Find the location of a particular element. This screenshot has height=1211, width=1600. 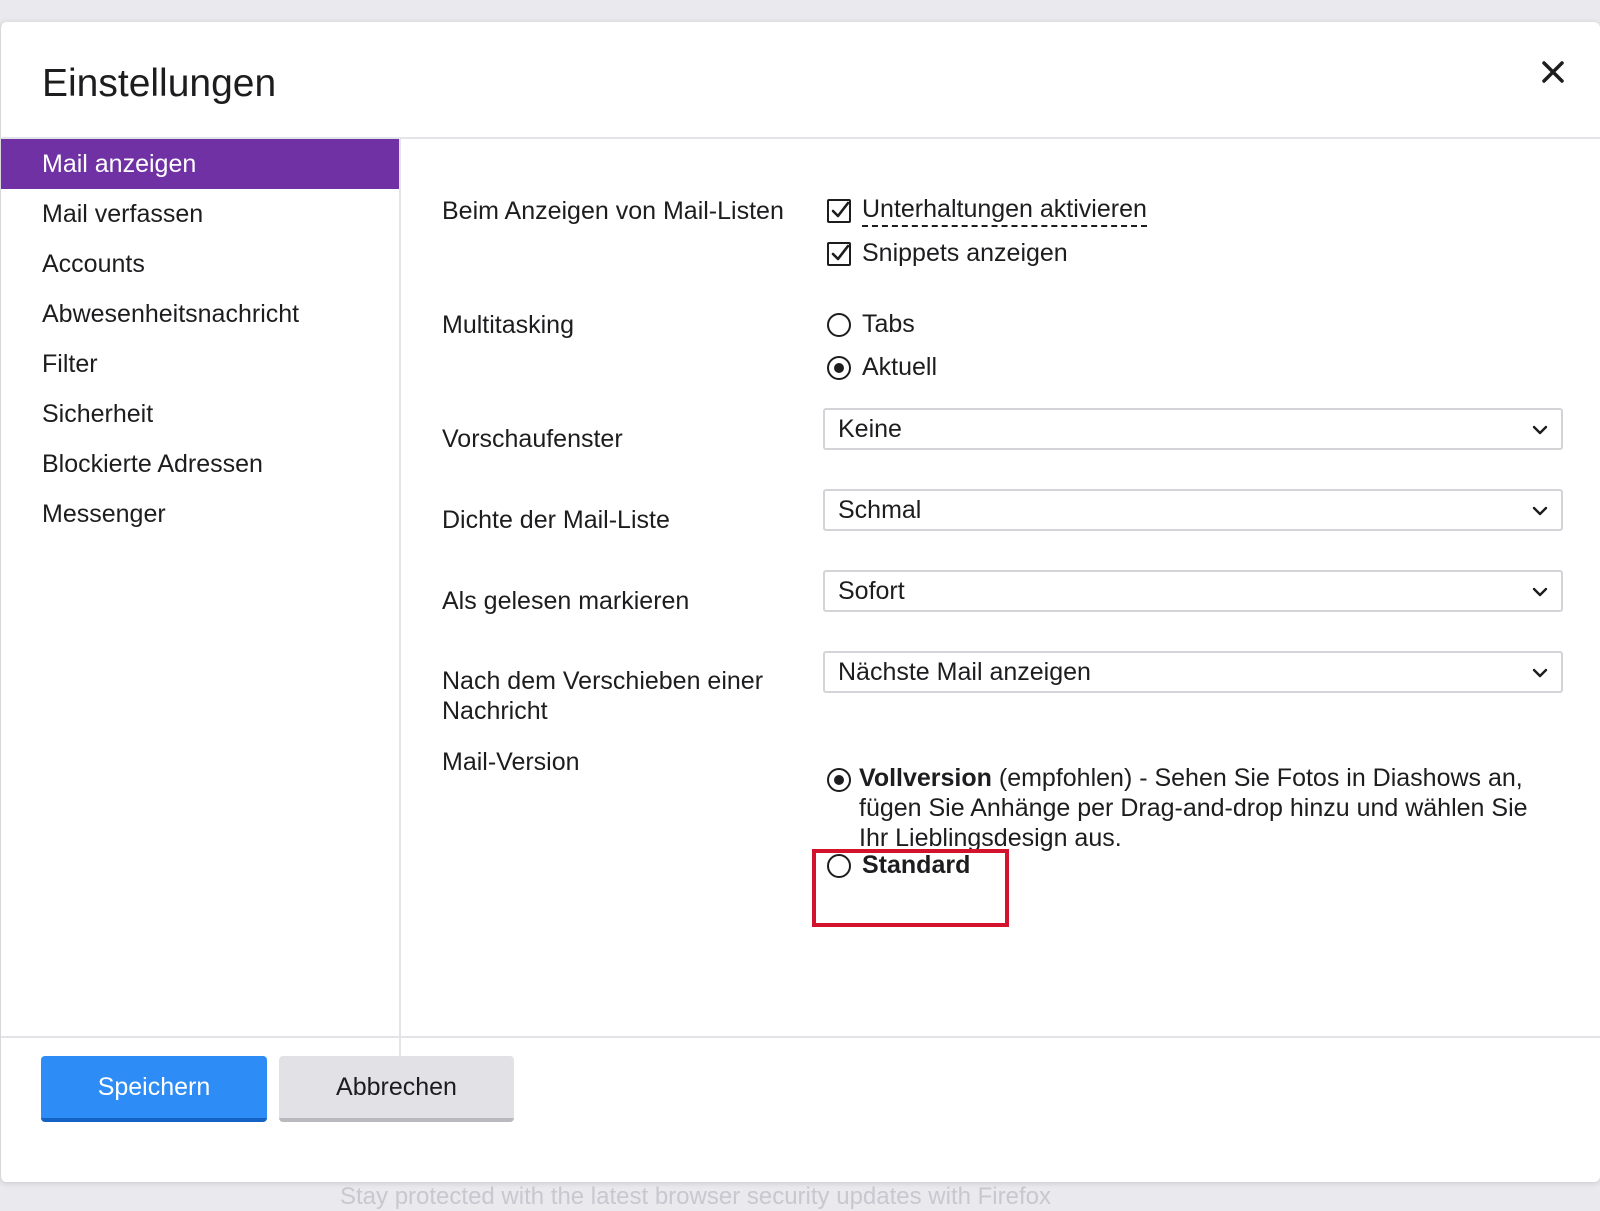

aktuell-radio: Aktuell is located at coordinates (882, 367).